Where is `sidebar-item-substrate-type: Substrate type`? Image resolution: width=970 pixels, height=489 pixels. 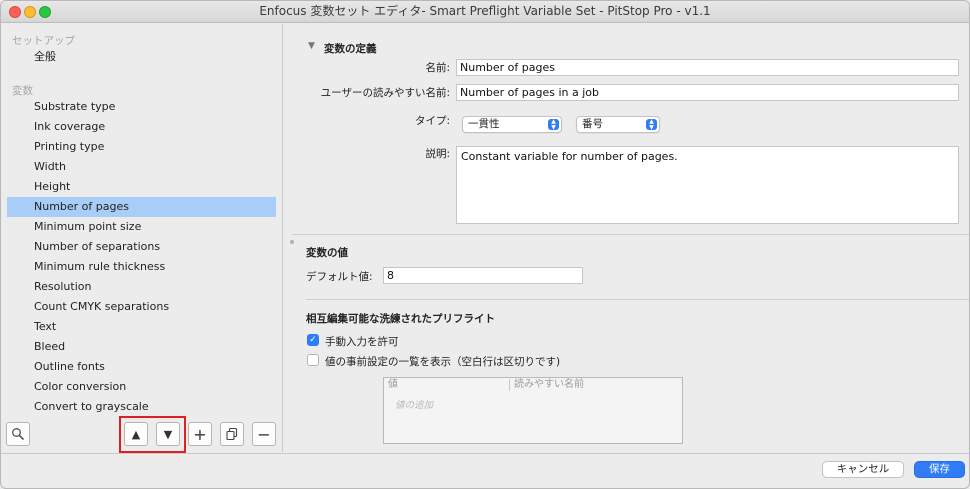 sidebar-item-substrate-type: Substrate type is located at coordinates (141, 107).